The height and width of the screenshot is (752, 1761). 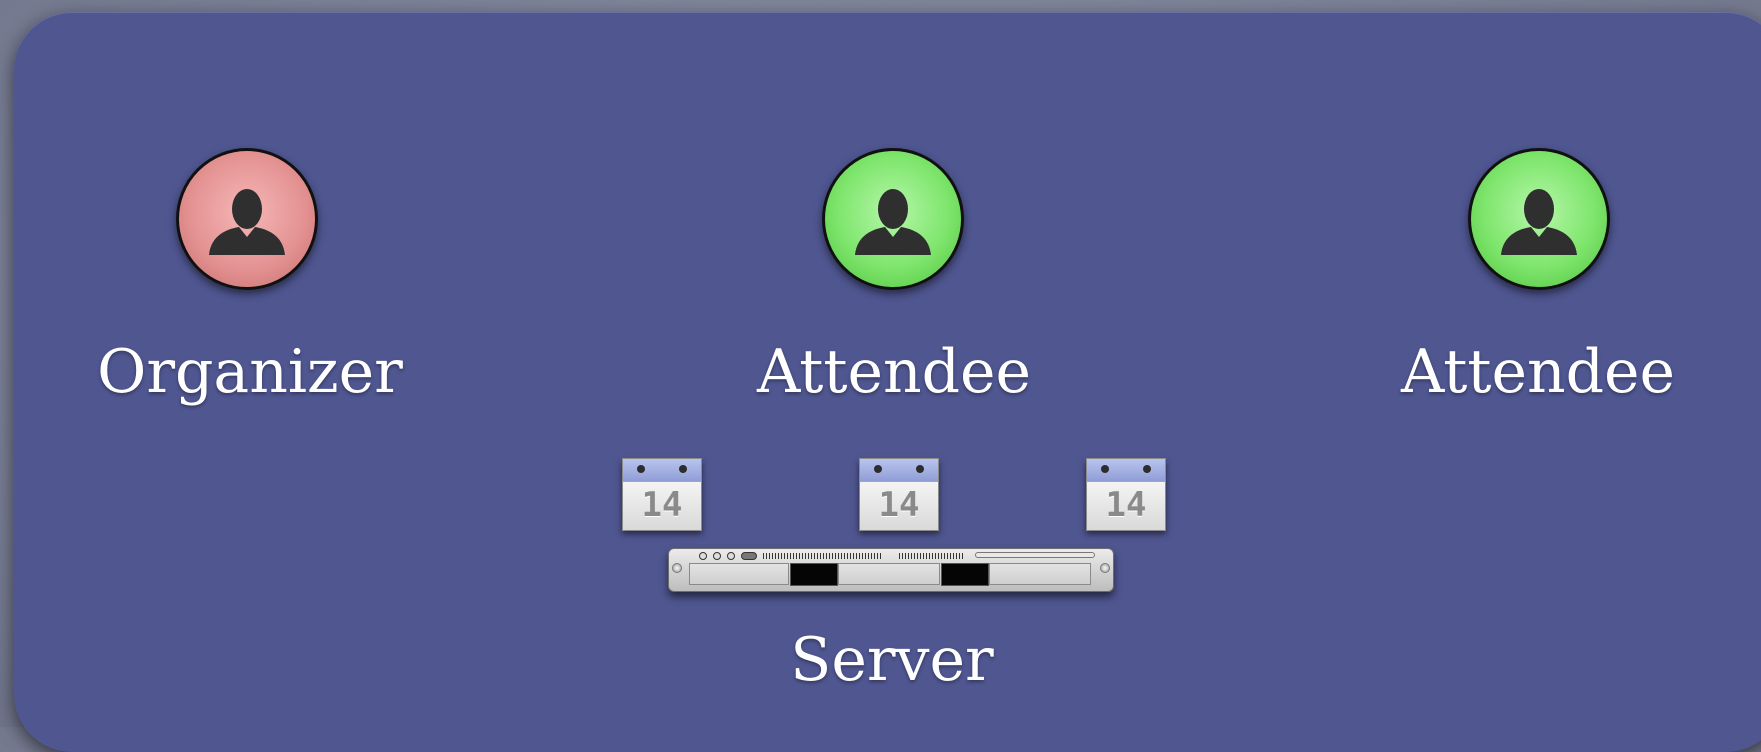 What do you see at coordinates (891, 570) in the screenshot?
I see `server-rack-icon` at bounding box center [891, 570].